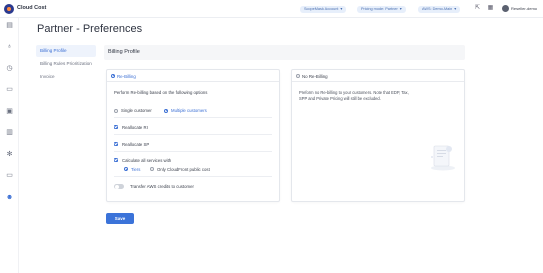  I want to click on subnav-item-billing-rules: Billing Rules Prioritization, so click(66, 64).